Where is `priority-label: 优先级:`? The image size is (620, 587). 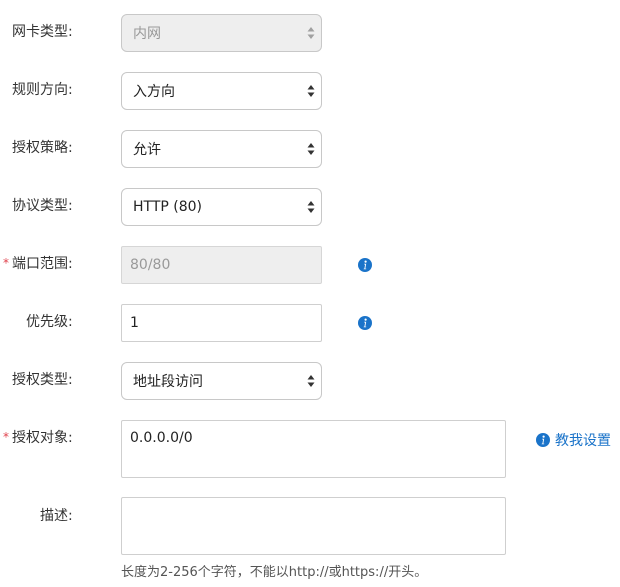
priority-label: 优先级: is located at coordinates (49, 322).